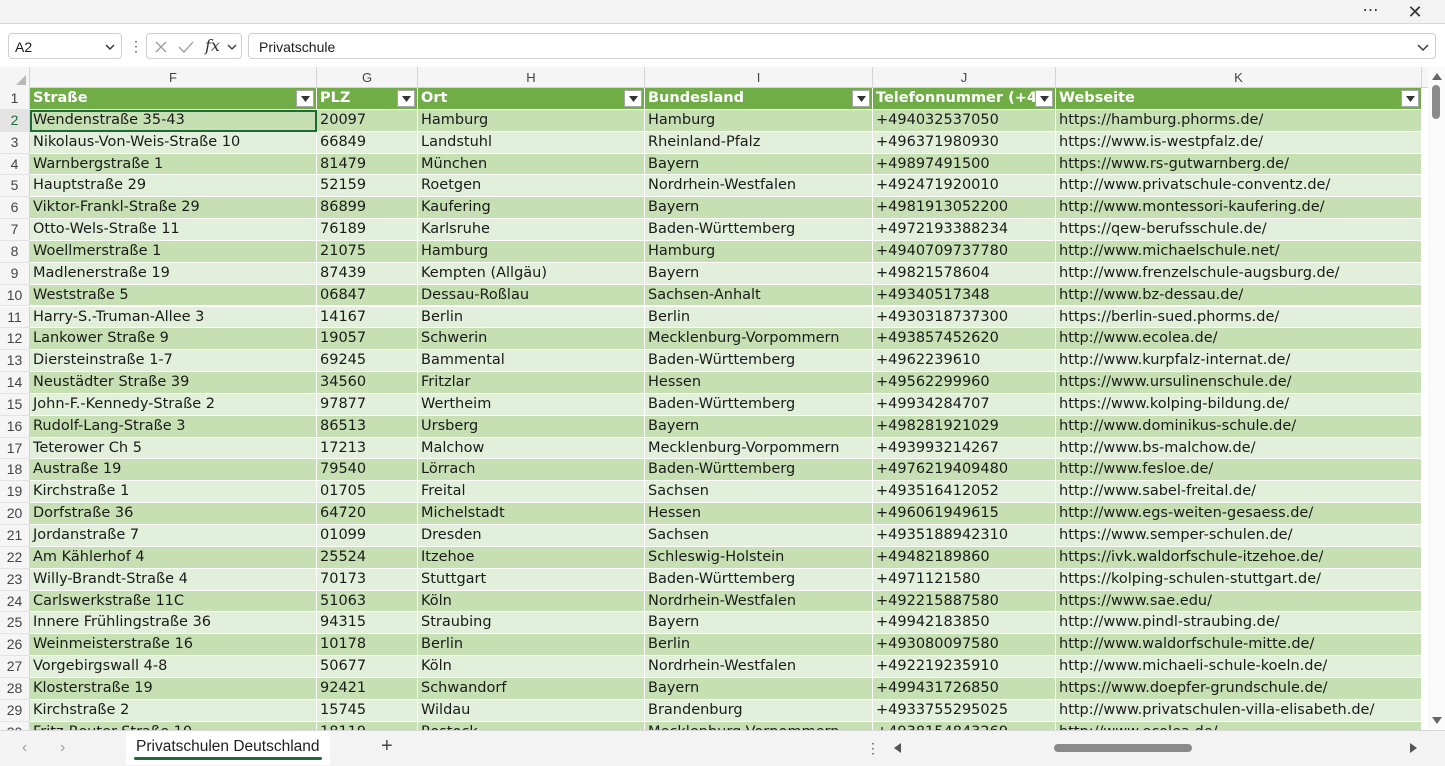 The image size is (1445, 766). I want to click on column-header-h: H, so click(531, 77).